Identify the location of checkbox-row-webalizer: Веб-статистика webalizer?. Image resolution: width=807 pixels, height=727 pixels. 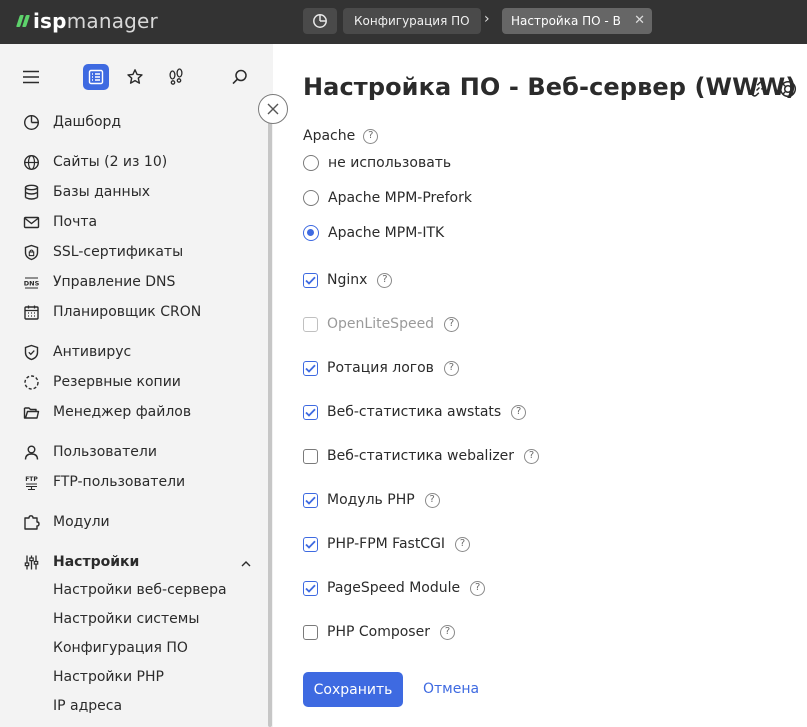
(421, 456).